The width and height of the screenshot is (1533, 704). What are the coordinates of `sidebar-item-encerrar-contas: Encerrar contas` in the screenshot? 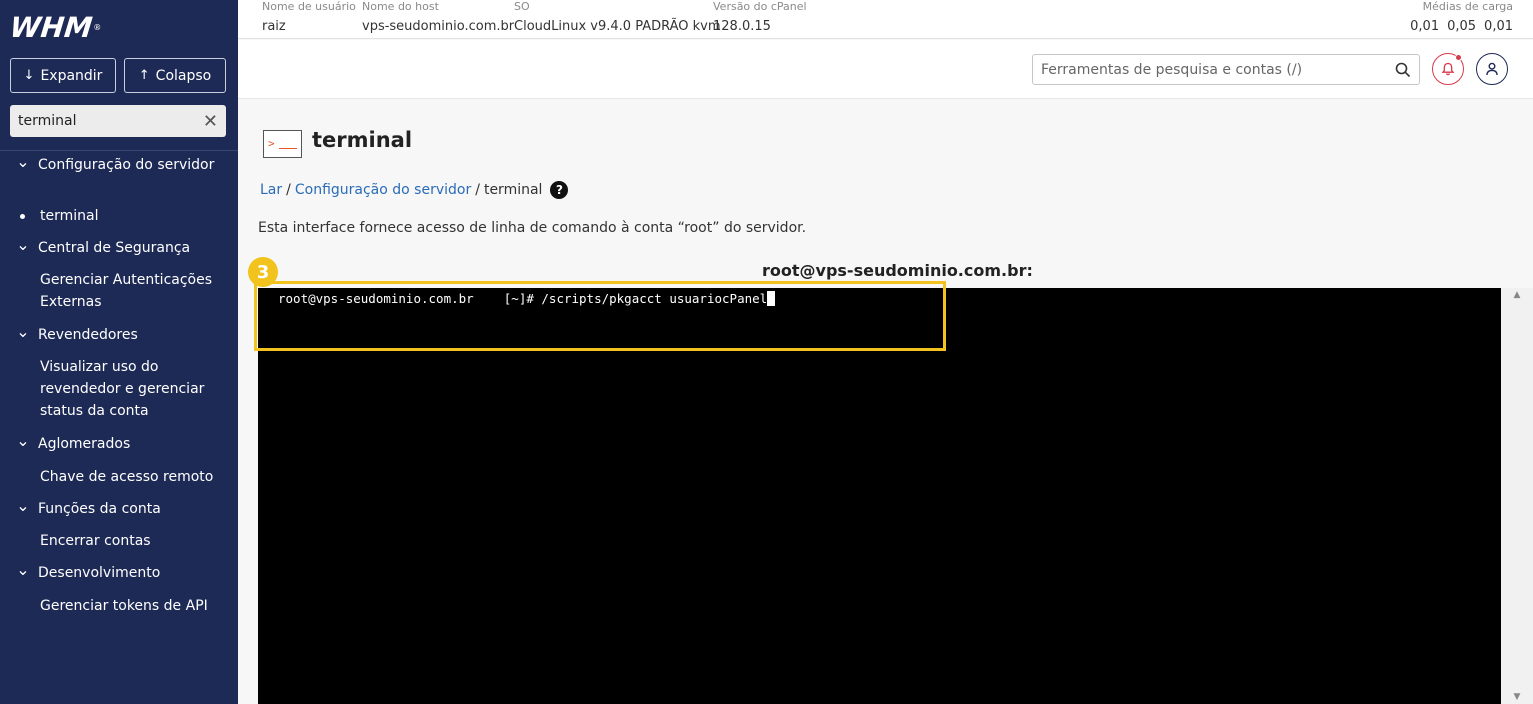 It's located at (119, 541).